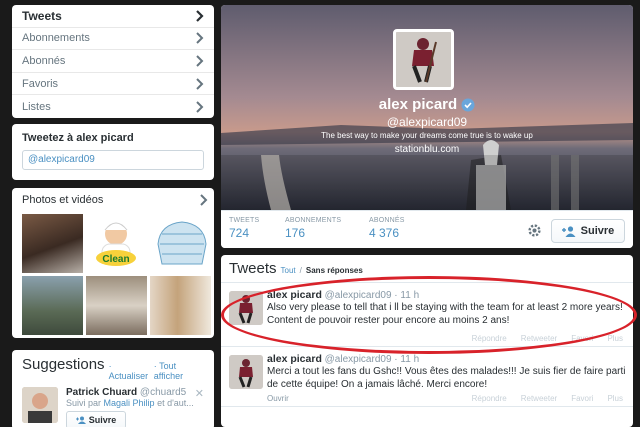 This screenshot has width=640, height=427. I want to click on tweet-to-module: Tweetez à alex picard @alexpicard09, so click(113, 152).